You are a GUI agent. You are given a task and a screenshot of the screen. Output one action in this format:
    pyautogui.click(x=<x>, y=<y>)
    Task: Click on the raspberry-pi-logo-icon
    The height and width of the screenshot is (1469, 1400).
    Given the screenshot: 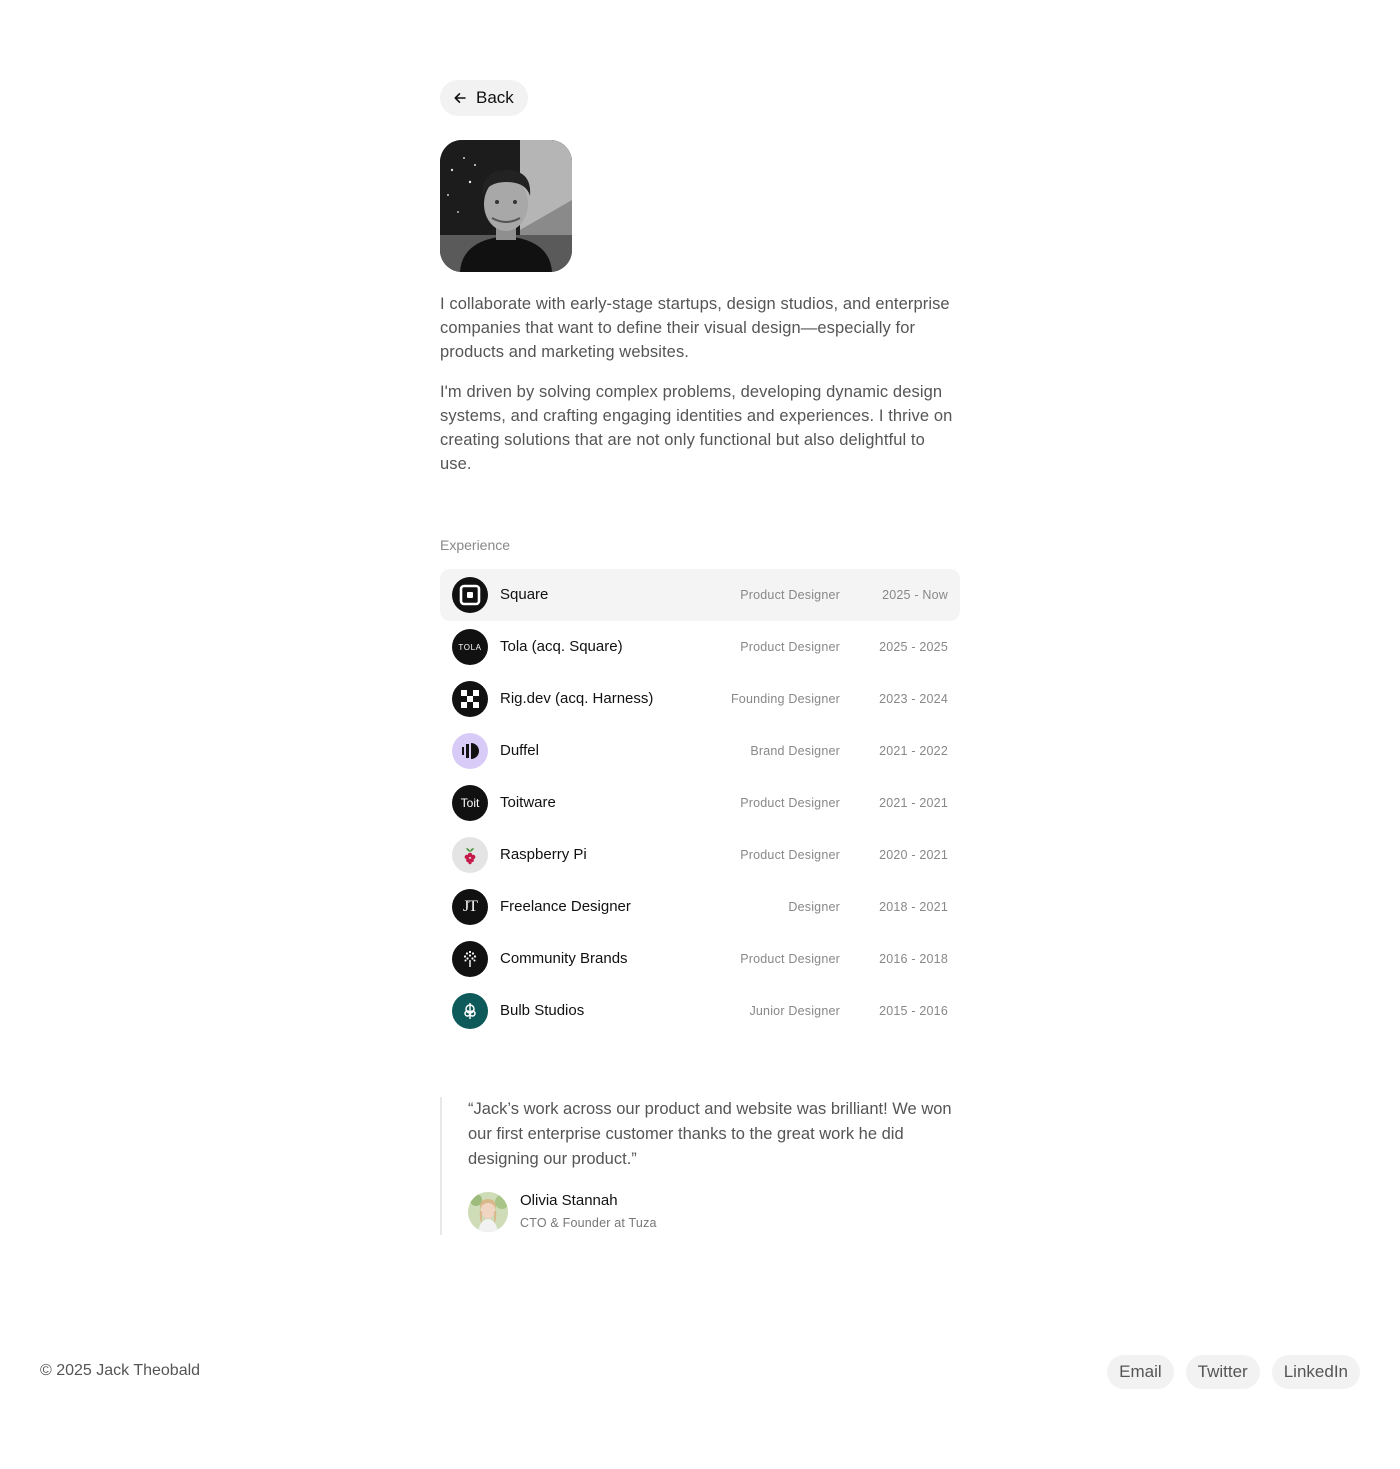 What is the action you would take?
    pyautogui.click(x=470, y=855)
    